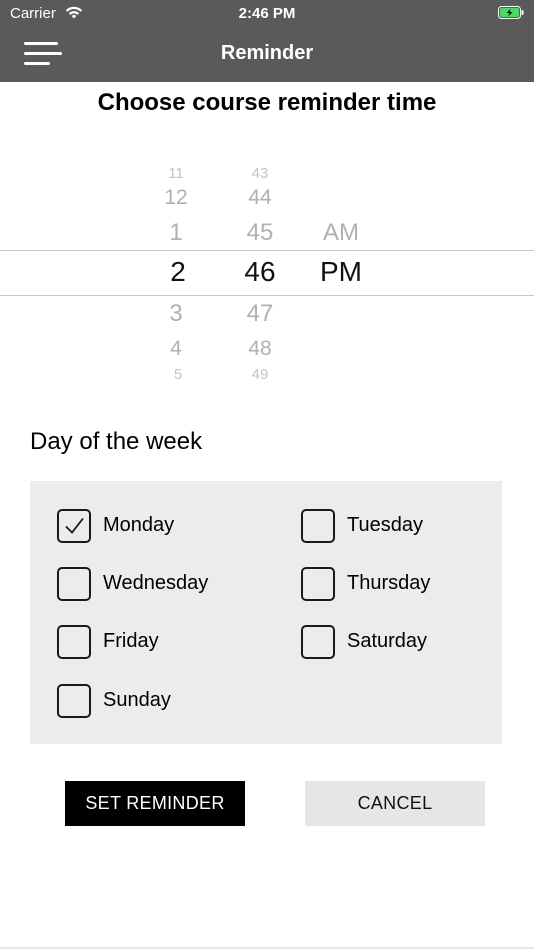 The height and width of the screenshot is (950, 534). I want to click on day-tuesday: Tuesday, so click(396, 526).